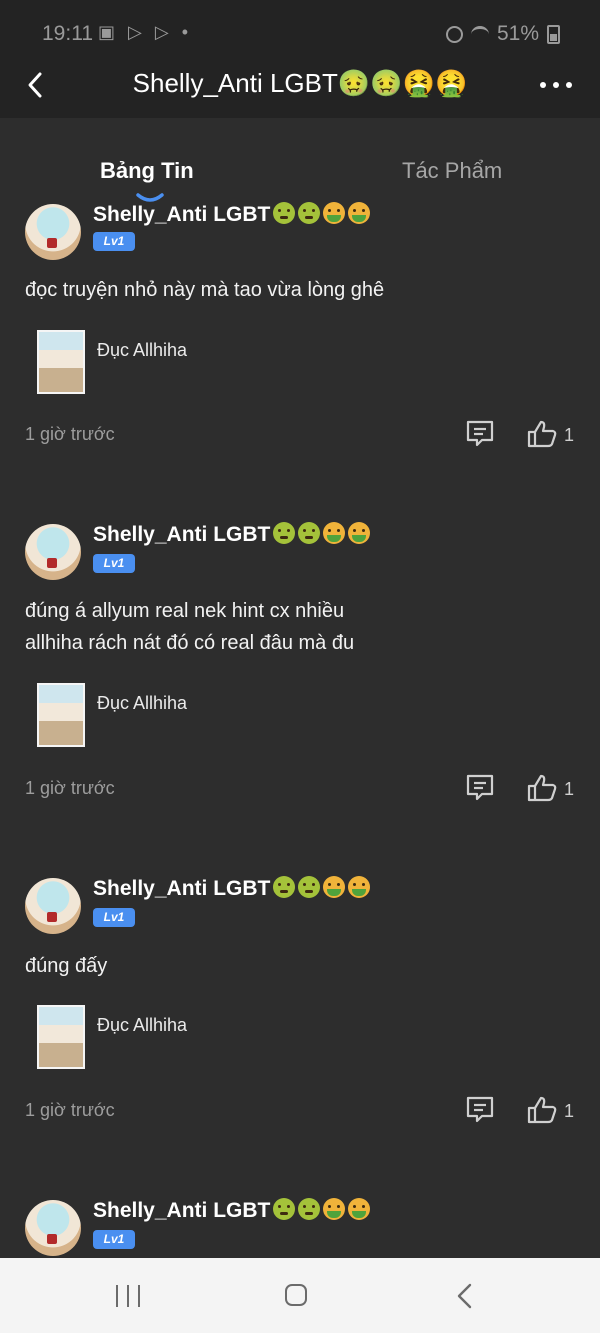 This screenshot has height=1333, width=600. I want to click on notification-icons: ▣ ▷ ▷ •, so click(145, 32).